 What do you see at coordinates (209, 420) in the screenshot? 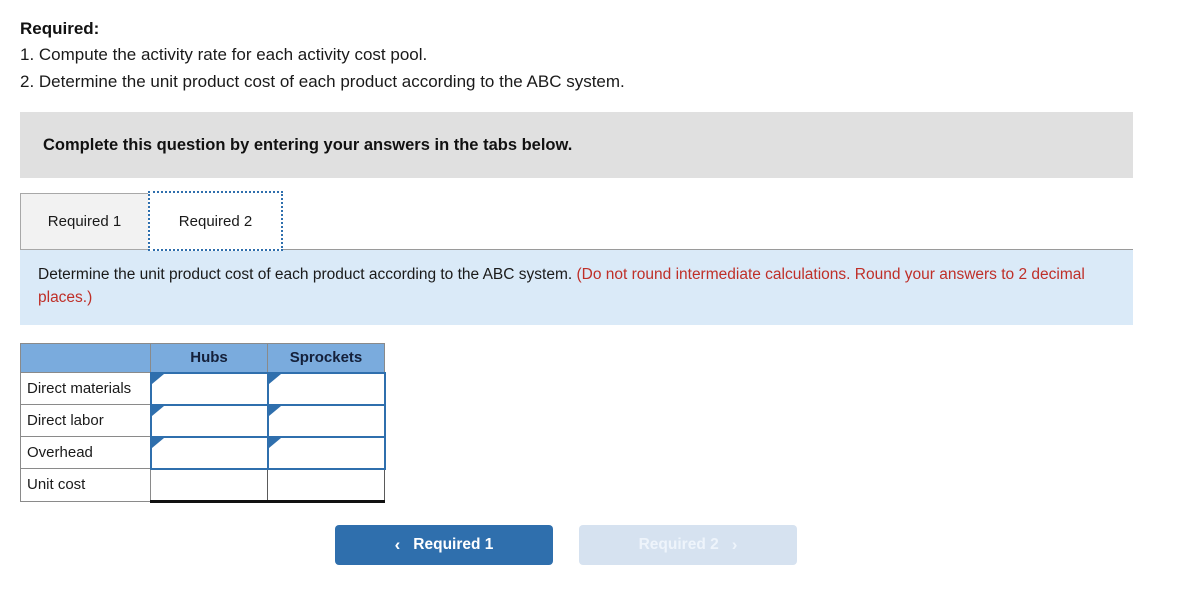
I see `input-direct-labor-hubs` at bounding box center [209, 420].